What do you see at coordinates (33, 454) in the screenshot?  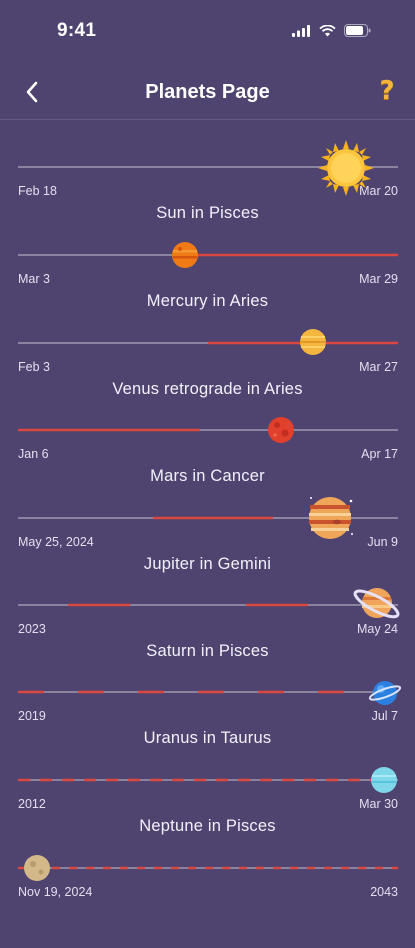 I see `start-date: Jan 6` at bounding box center [33, 454].